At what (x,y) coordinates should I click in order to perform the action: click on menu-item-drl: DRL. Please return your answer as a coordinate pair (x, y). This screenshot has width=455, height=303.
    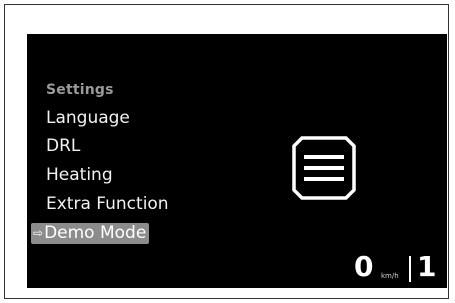
    Looking at the image, I should click on (63, 146).